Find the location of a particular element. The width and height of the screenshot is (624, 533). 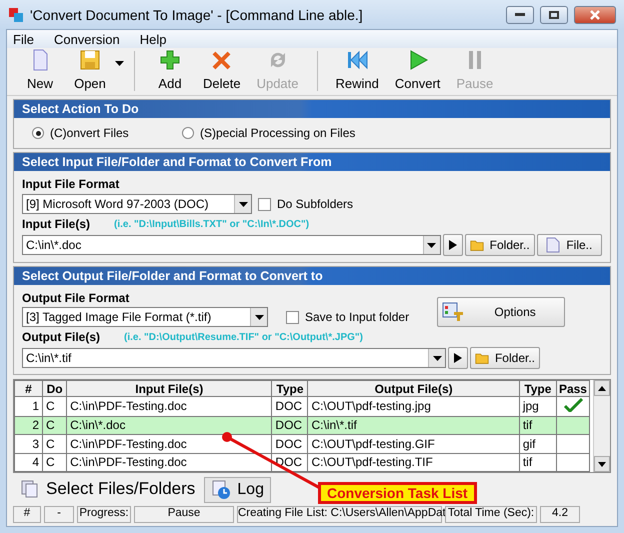

plus-icon is located at coordinates (170, 60).